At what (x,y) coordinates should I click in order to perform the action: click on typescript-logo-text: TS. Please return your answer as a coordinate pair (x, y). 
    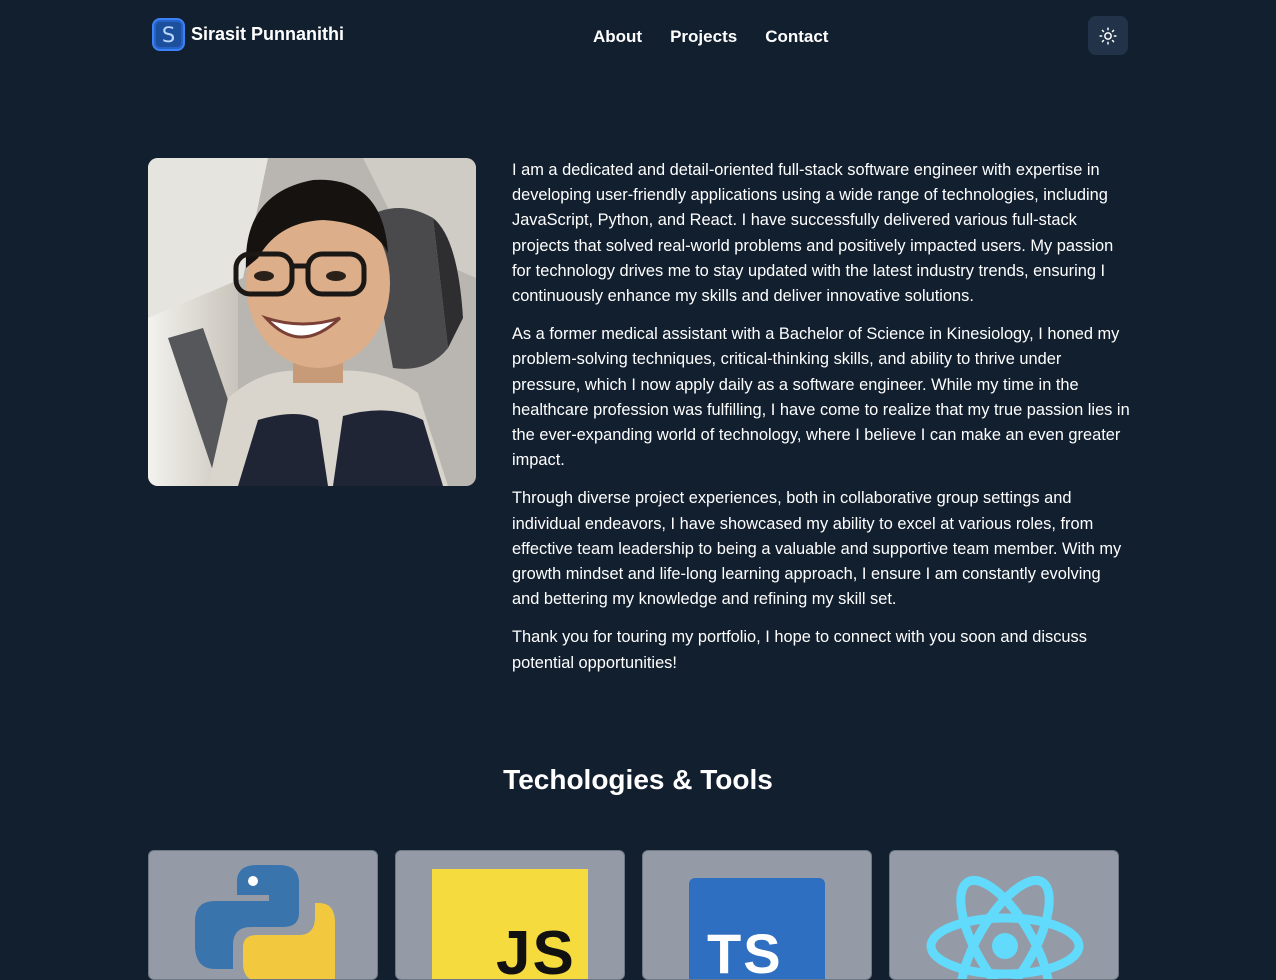
    Looking at the image, I should click on (745, 951).